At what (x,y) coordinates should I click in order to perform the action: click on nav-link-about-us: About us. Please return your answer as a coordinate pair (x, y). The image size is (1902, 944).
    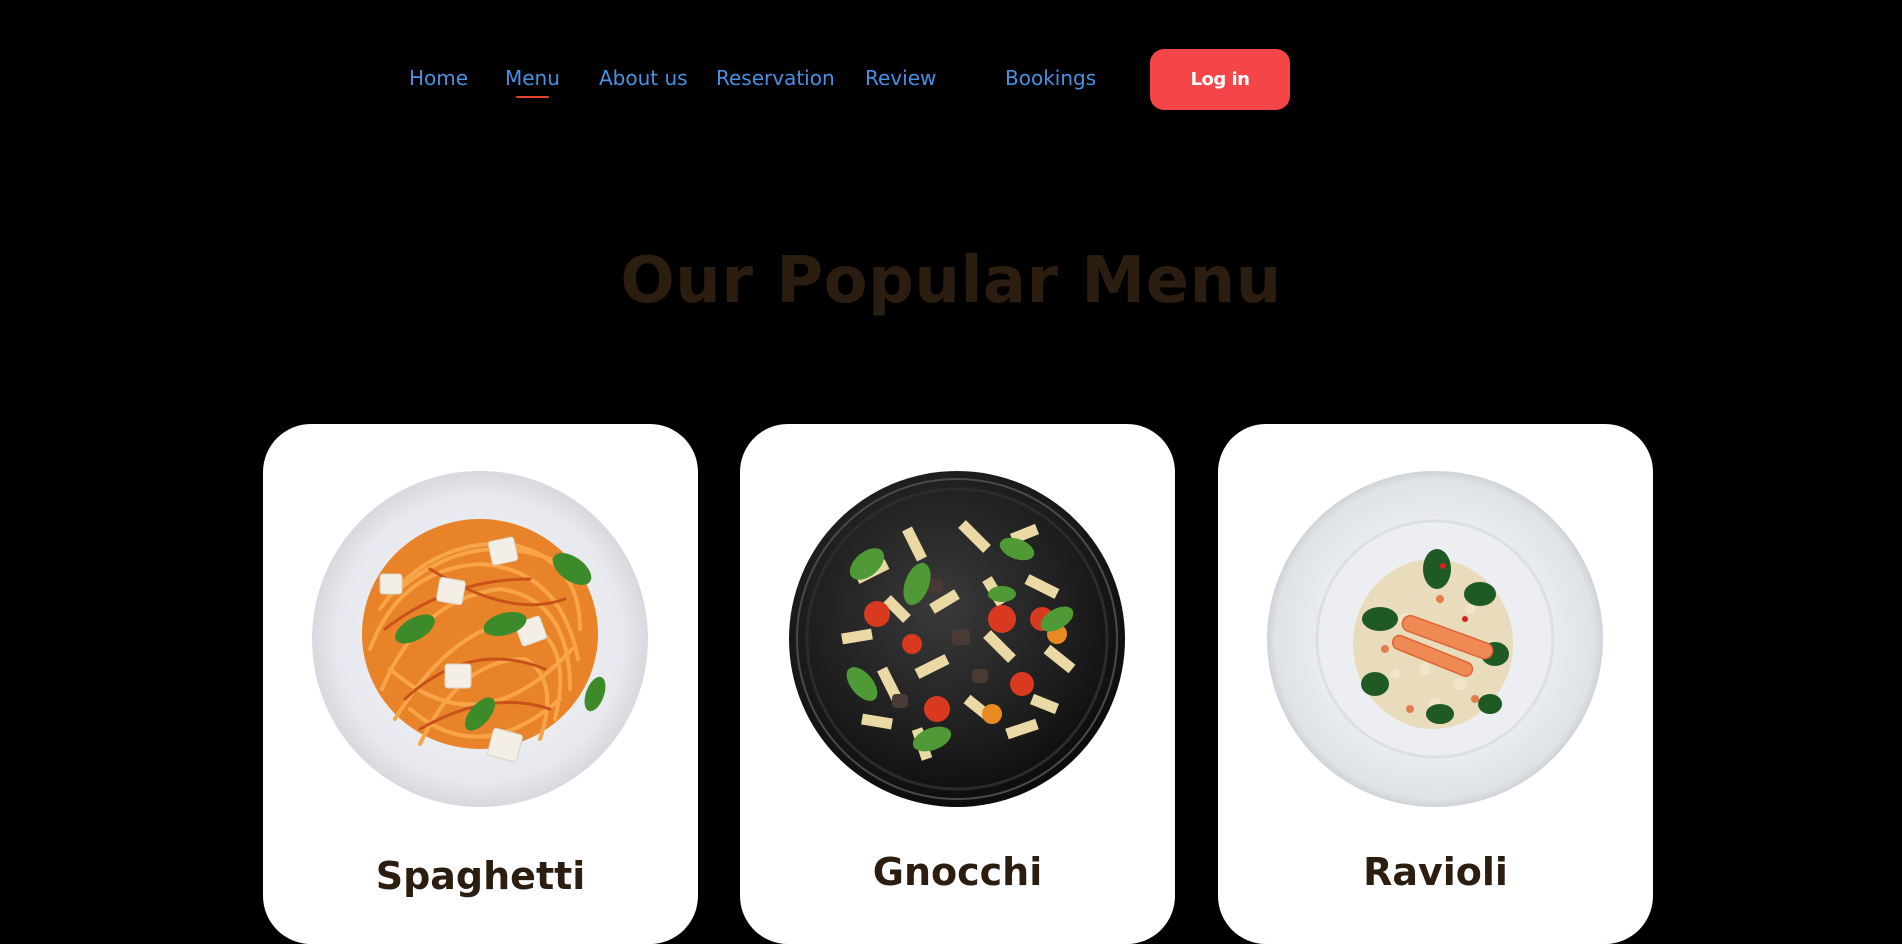
    Looking at the image, I should click on (643, 78).